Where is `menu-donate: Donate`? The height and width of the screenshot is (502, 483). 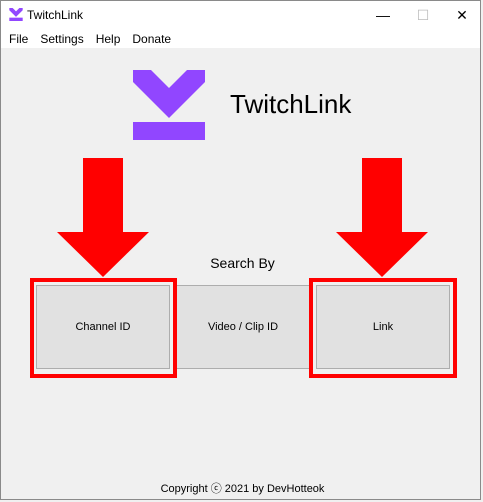 menu-donate: Donate is located at coordinates (151, 39).